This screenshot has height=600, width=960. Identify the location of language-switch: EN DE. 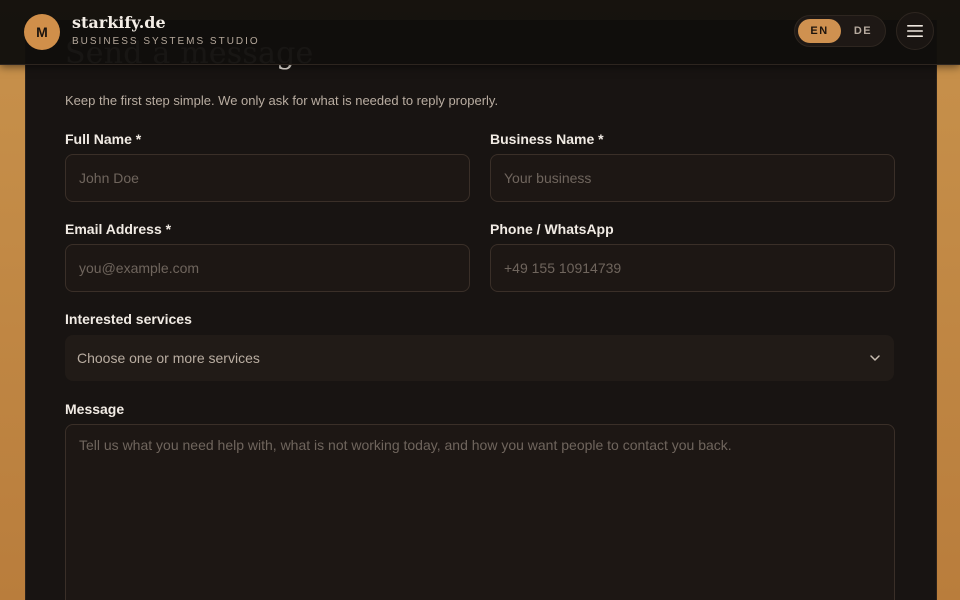
(840, 31).